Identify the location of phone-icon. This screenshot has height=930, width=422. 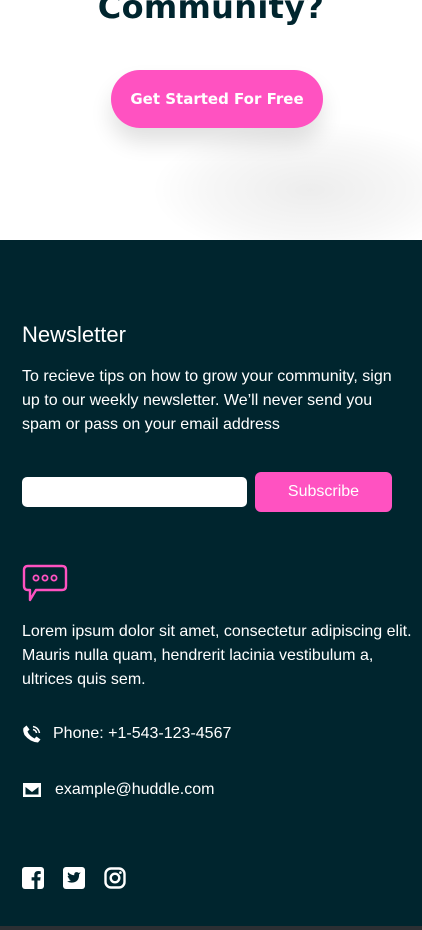
(32, 734).